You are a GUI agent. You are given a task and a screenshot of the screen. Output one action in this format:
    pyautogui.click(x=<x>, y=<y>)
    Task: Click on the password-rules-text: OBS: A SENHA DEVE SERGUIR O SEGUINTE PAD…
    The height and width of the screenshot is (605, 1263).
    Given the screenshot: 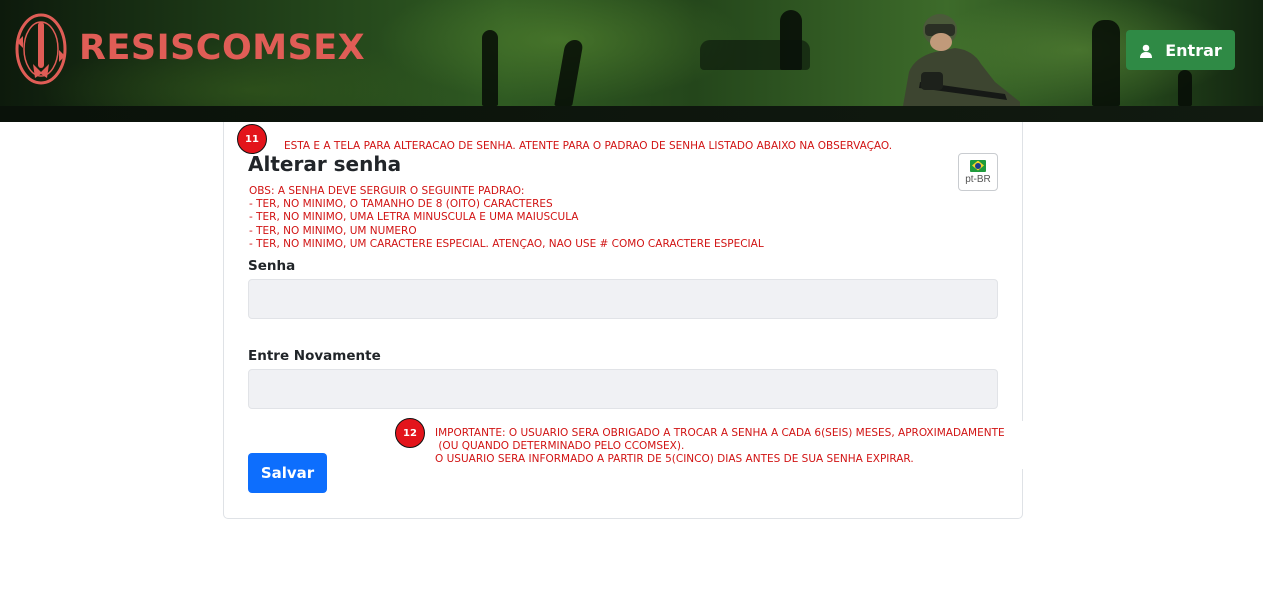 What is the action you would take?
    pyautogui.click(x=506, y=217)
    